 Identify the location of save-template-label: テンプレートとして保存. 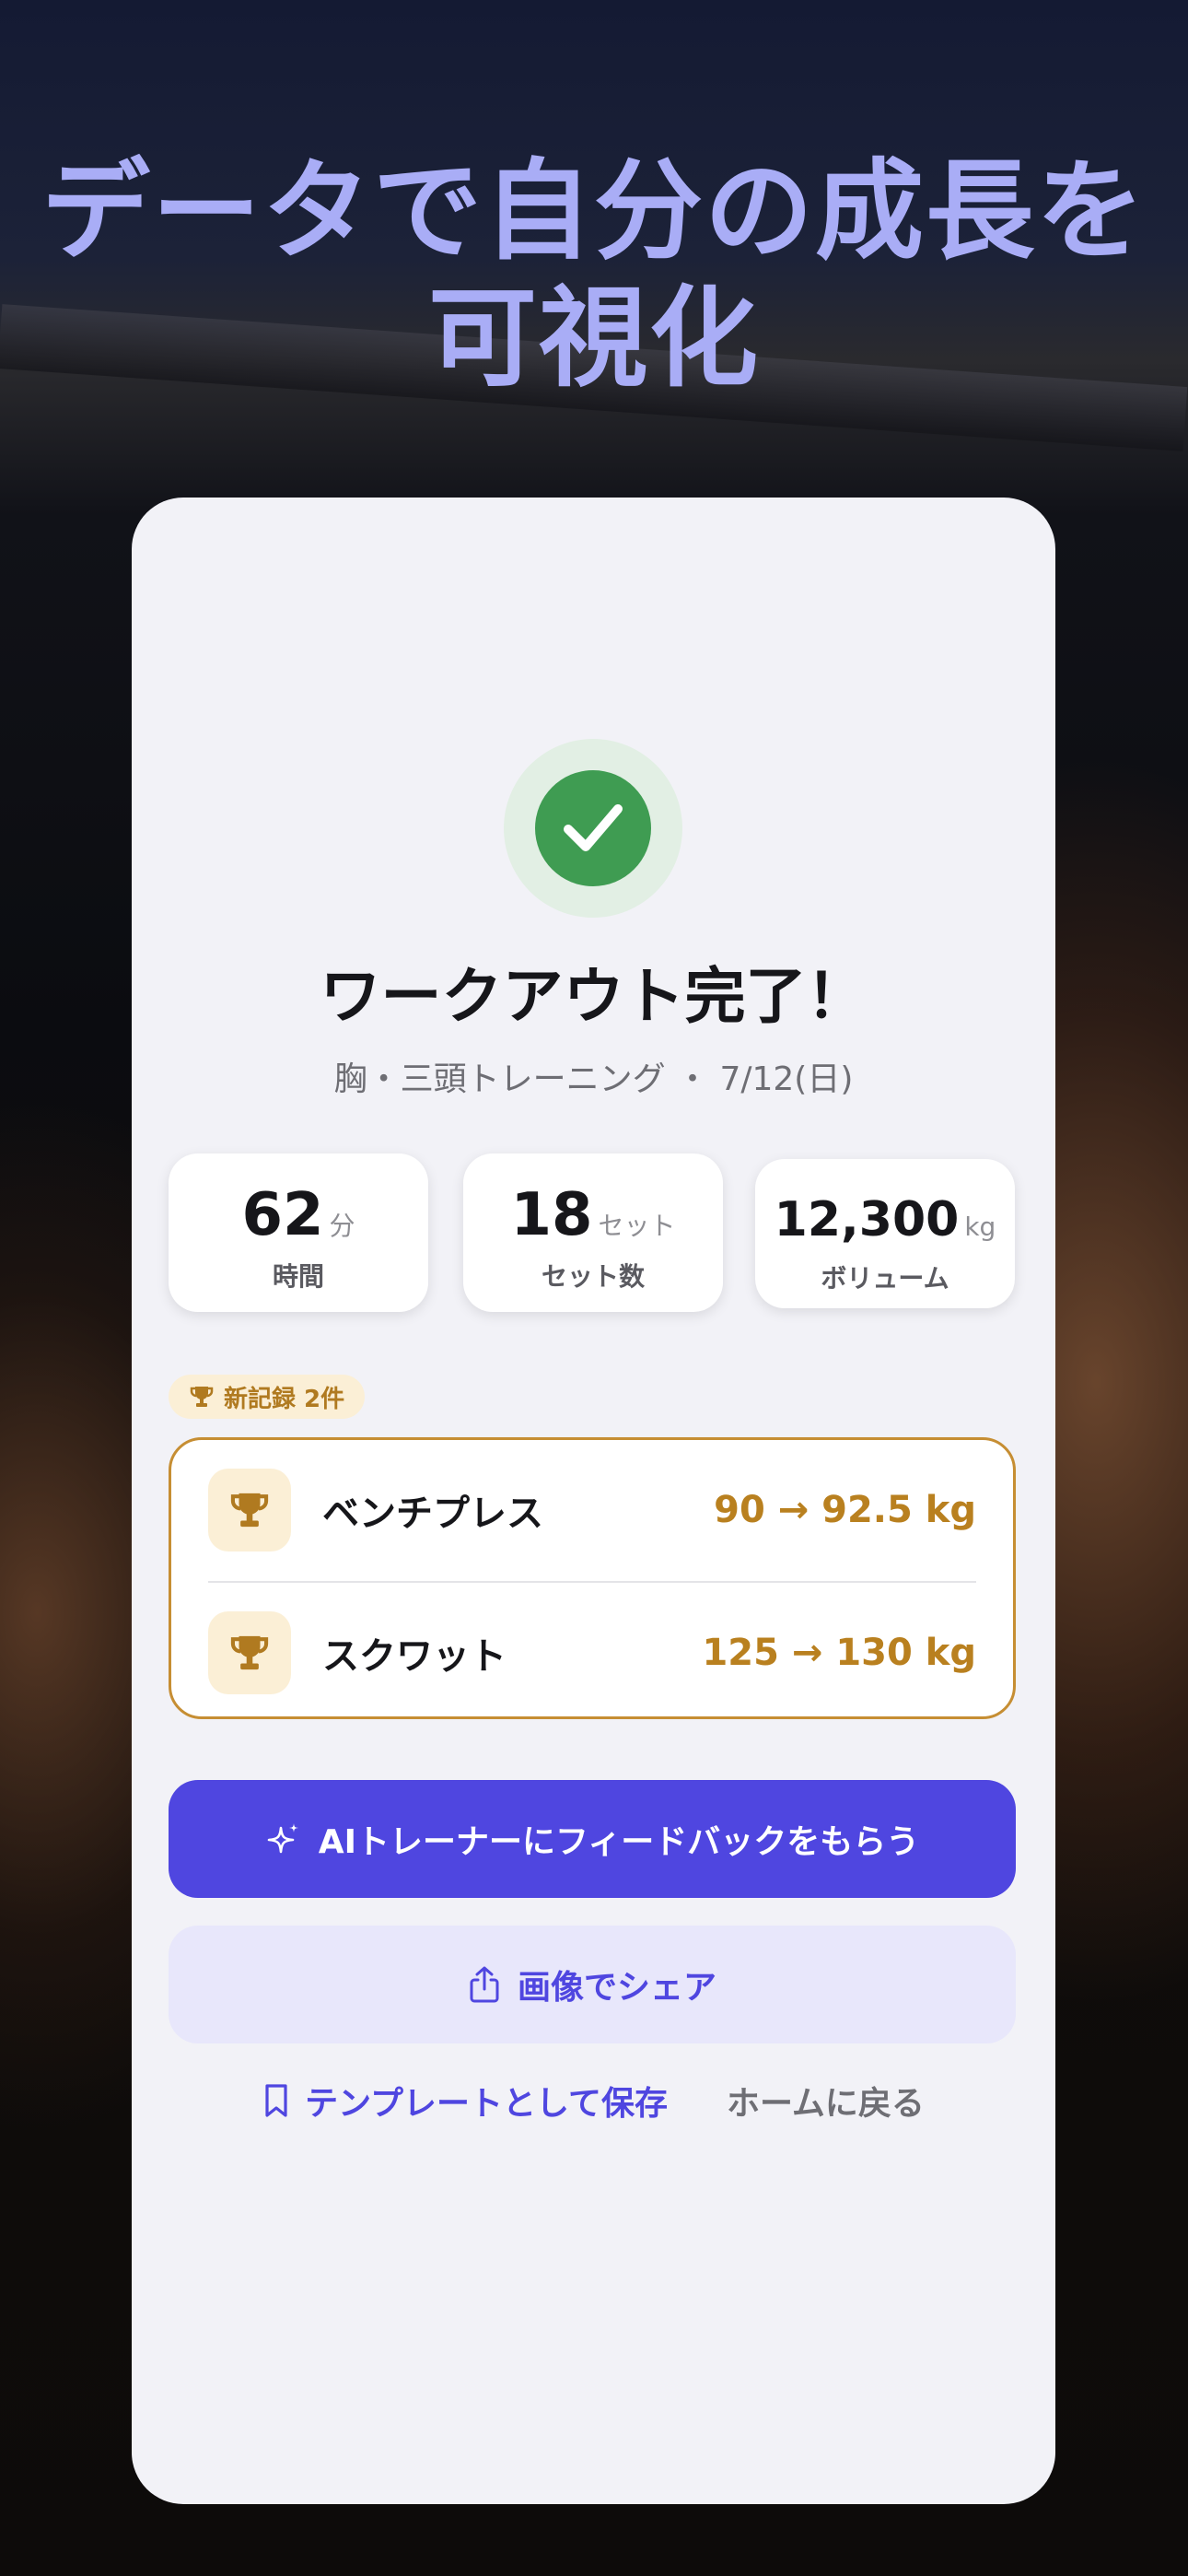
(486, 2104).